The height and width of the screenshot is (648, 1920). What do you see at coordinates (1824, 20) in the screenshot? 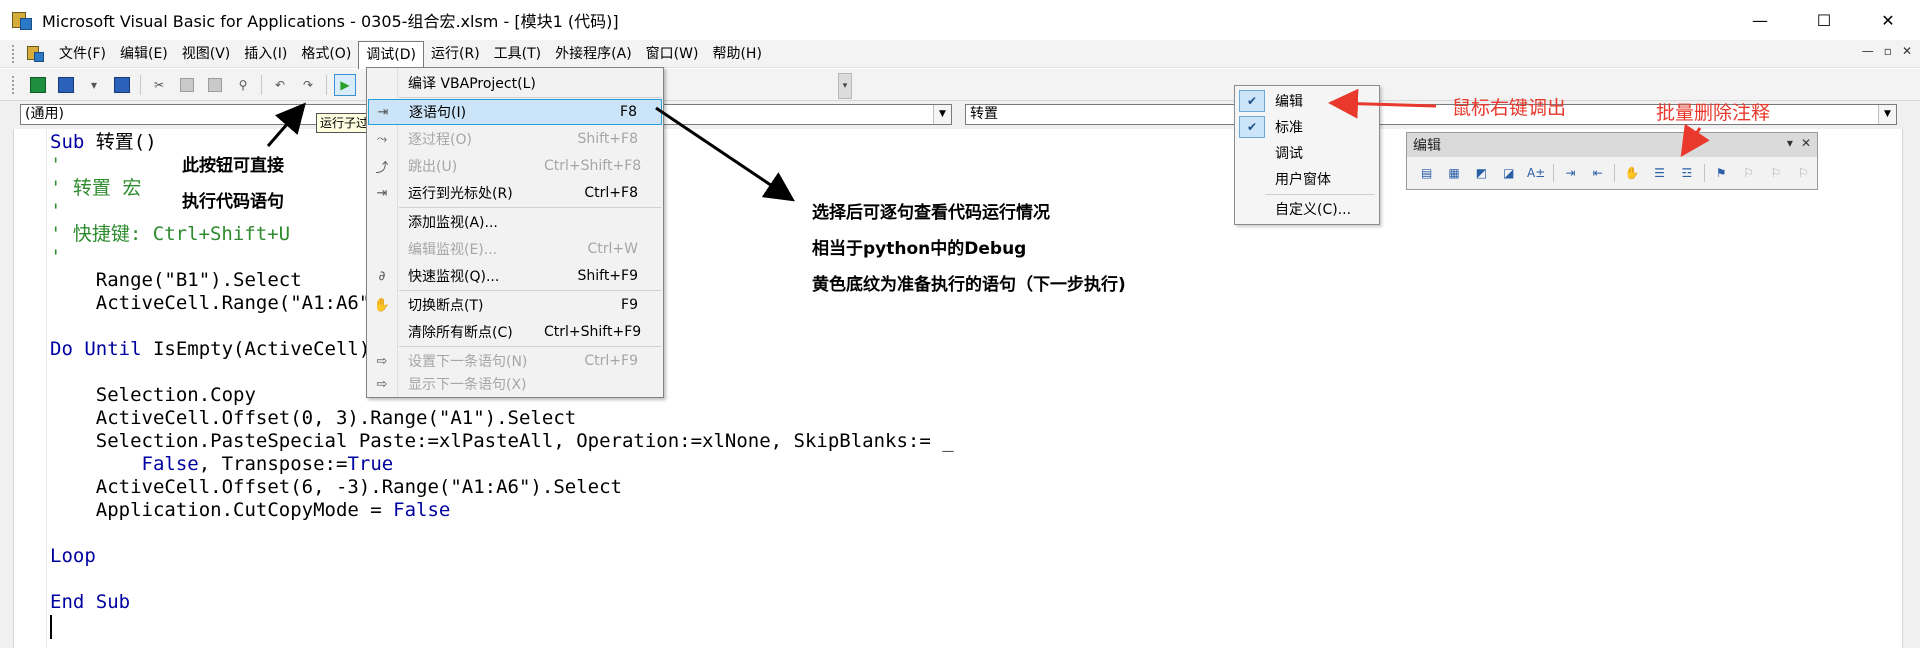
I see `maximize-button: ☐` at bounding box center [1824, 20].